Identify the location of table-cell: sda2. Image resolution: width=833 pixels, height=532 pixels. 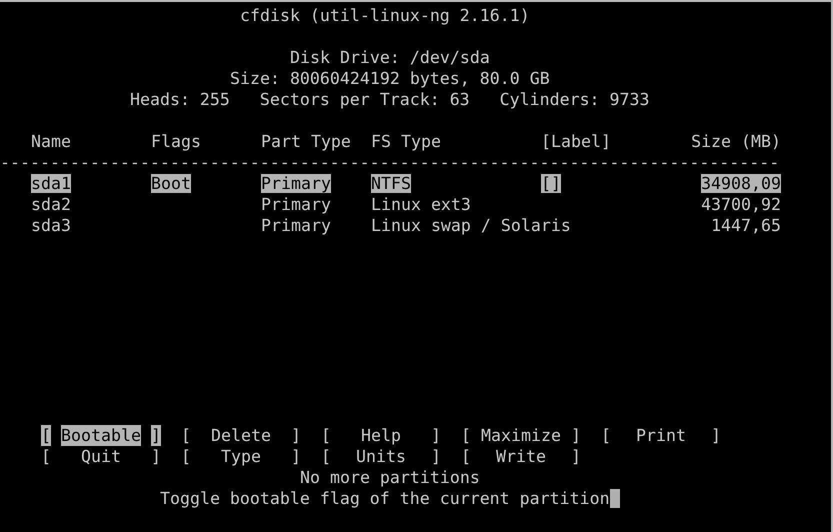
(51, 204).